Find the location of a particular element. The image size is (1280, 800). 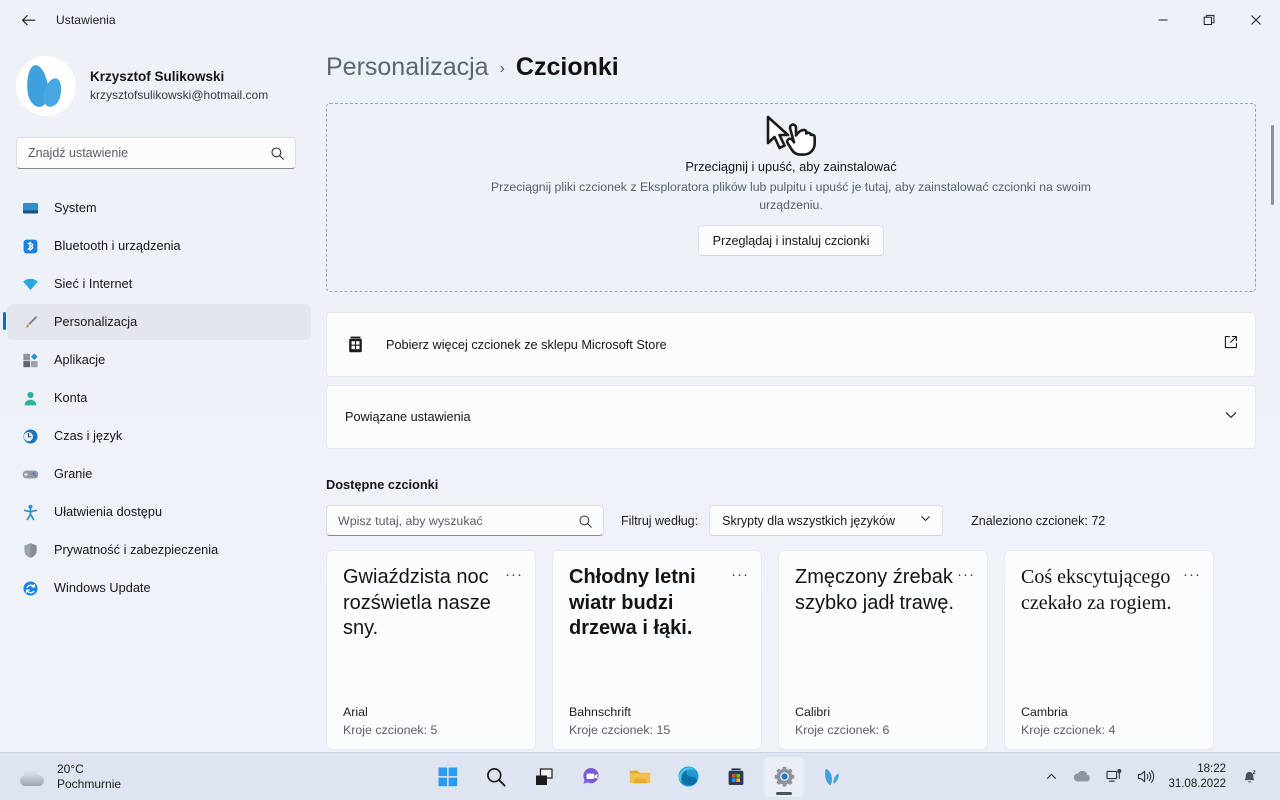

edge-icon is located at coordinates (688, 776).